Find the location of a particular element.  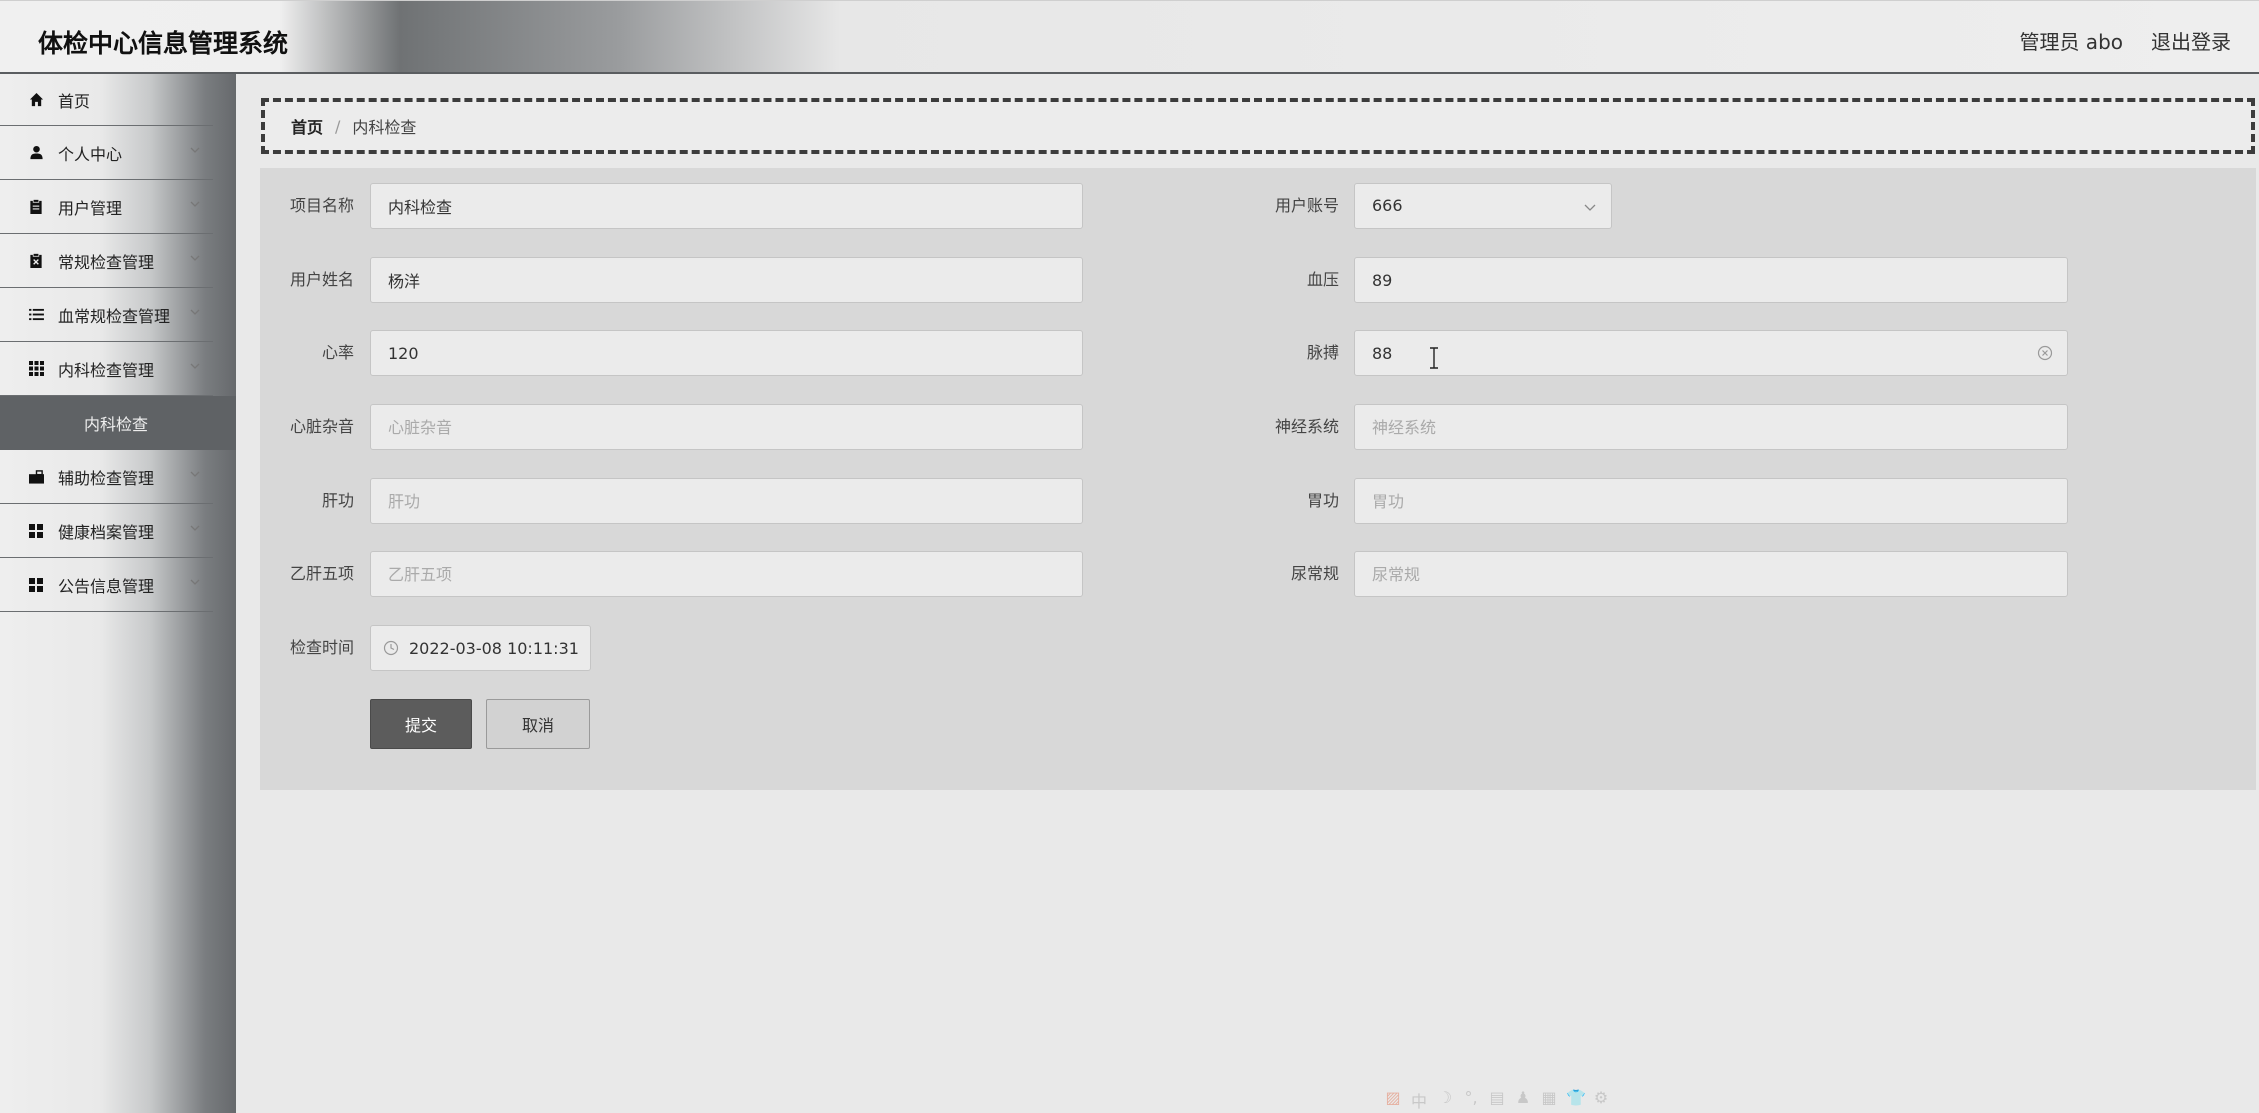

sidebar-item-health-records: 健康档案管理 is located at coordinates (106, 531).